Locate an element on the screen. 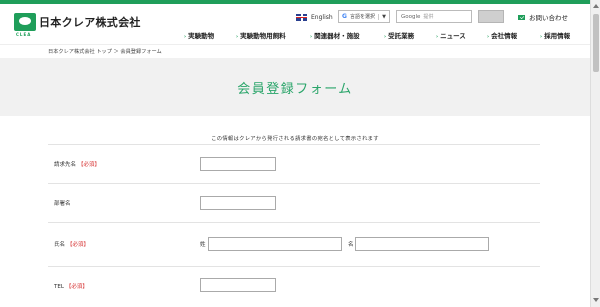 The width and height of the screenshot is (600, 307). mail-icon is located at coordinates (521, 17).